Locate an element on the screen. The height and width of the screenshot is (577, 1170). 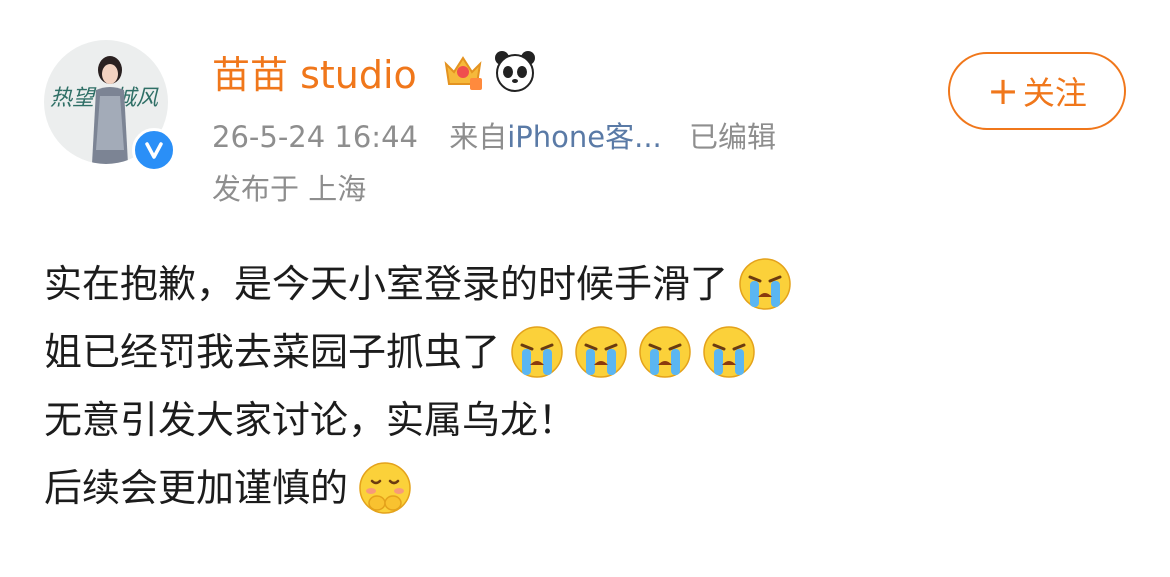
post-time: 26-5-24 16:44 is located at coordinates (315, 137).